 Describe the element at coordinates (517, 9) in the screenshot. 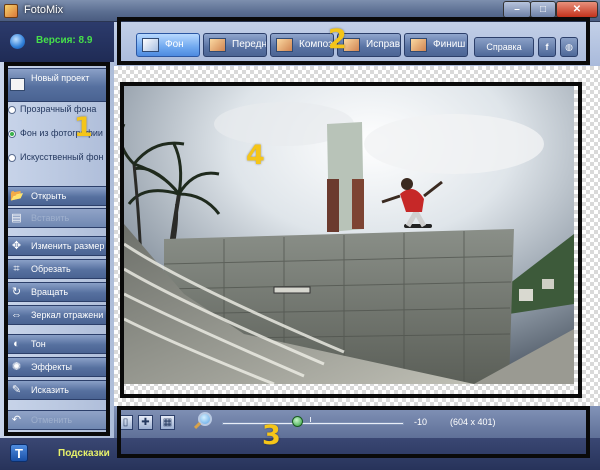

I see `minimize-button: –` at that location.